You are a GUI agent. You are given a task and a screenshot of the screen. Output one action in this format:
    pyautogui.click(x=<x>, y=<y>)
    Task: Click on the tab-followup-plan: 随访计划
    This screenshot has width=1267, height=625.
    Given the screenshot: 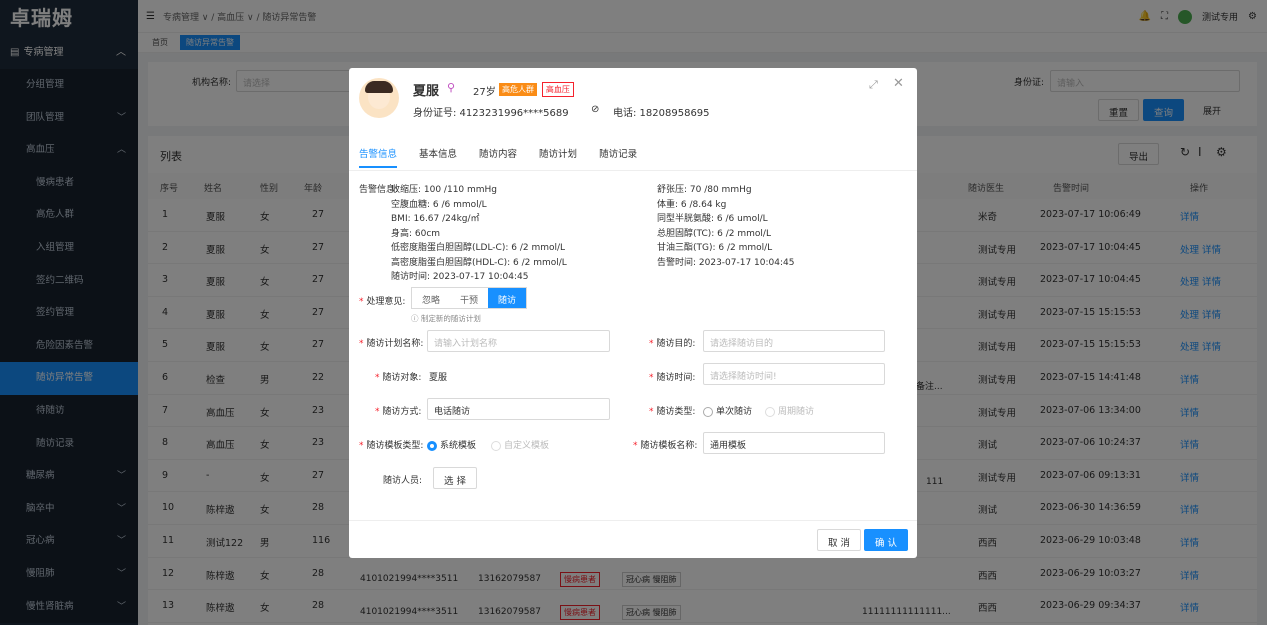 What is the action you would take?
    pyautogui.click(x=558, y=157)
    